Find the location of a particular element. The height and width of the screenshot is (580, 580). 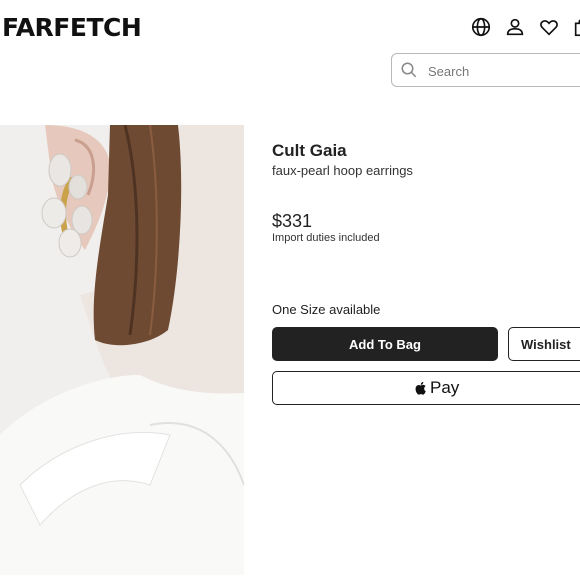

search-icon is located at coordinates (409, 70).